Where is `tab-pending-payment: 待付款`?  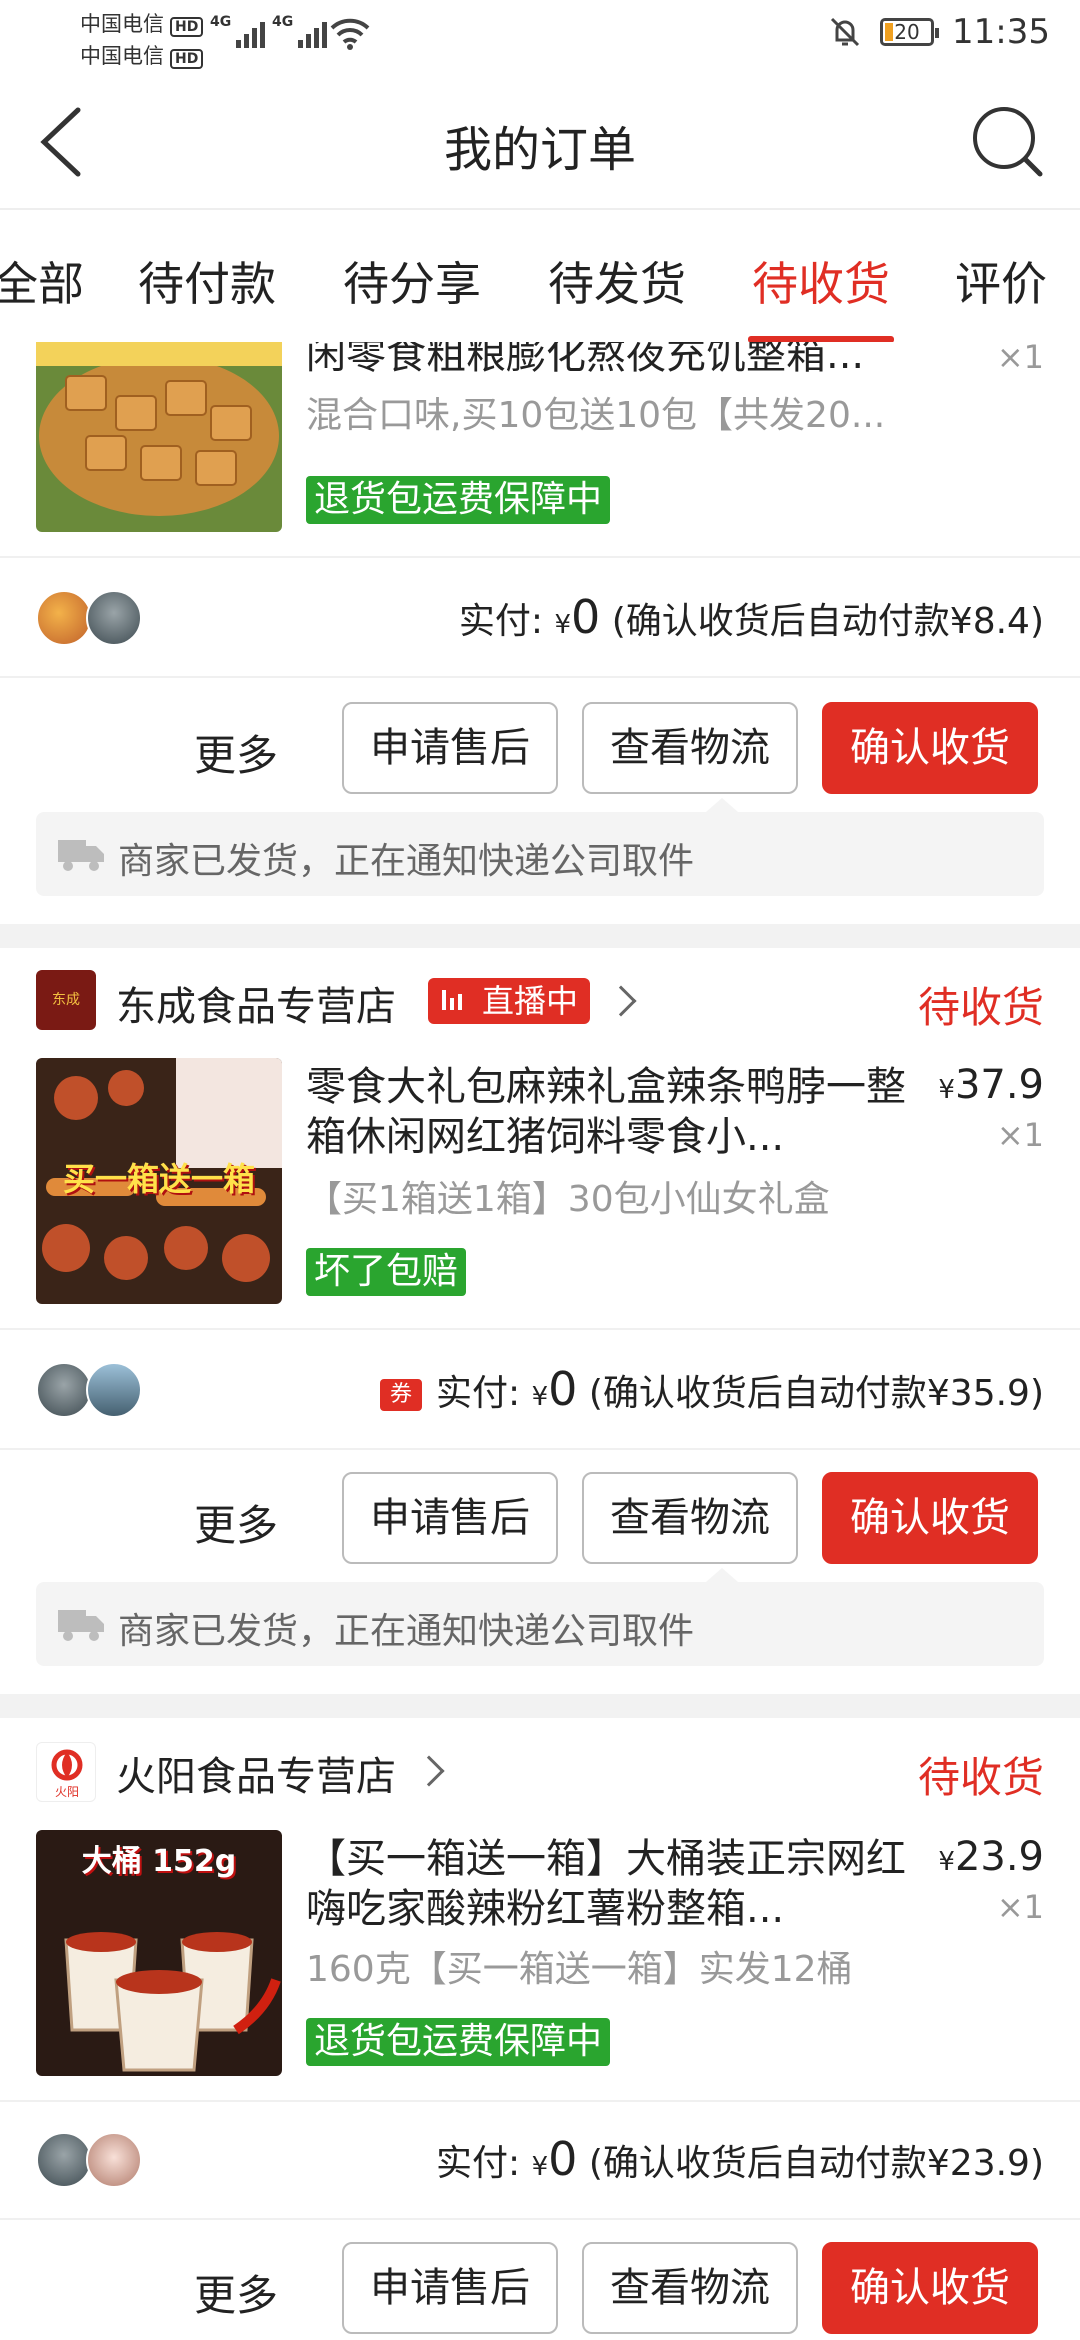 tab-pending-payment: 待付款 is located at coordinates (207, 281).